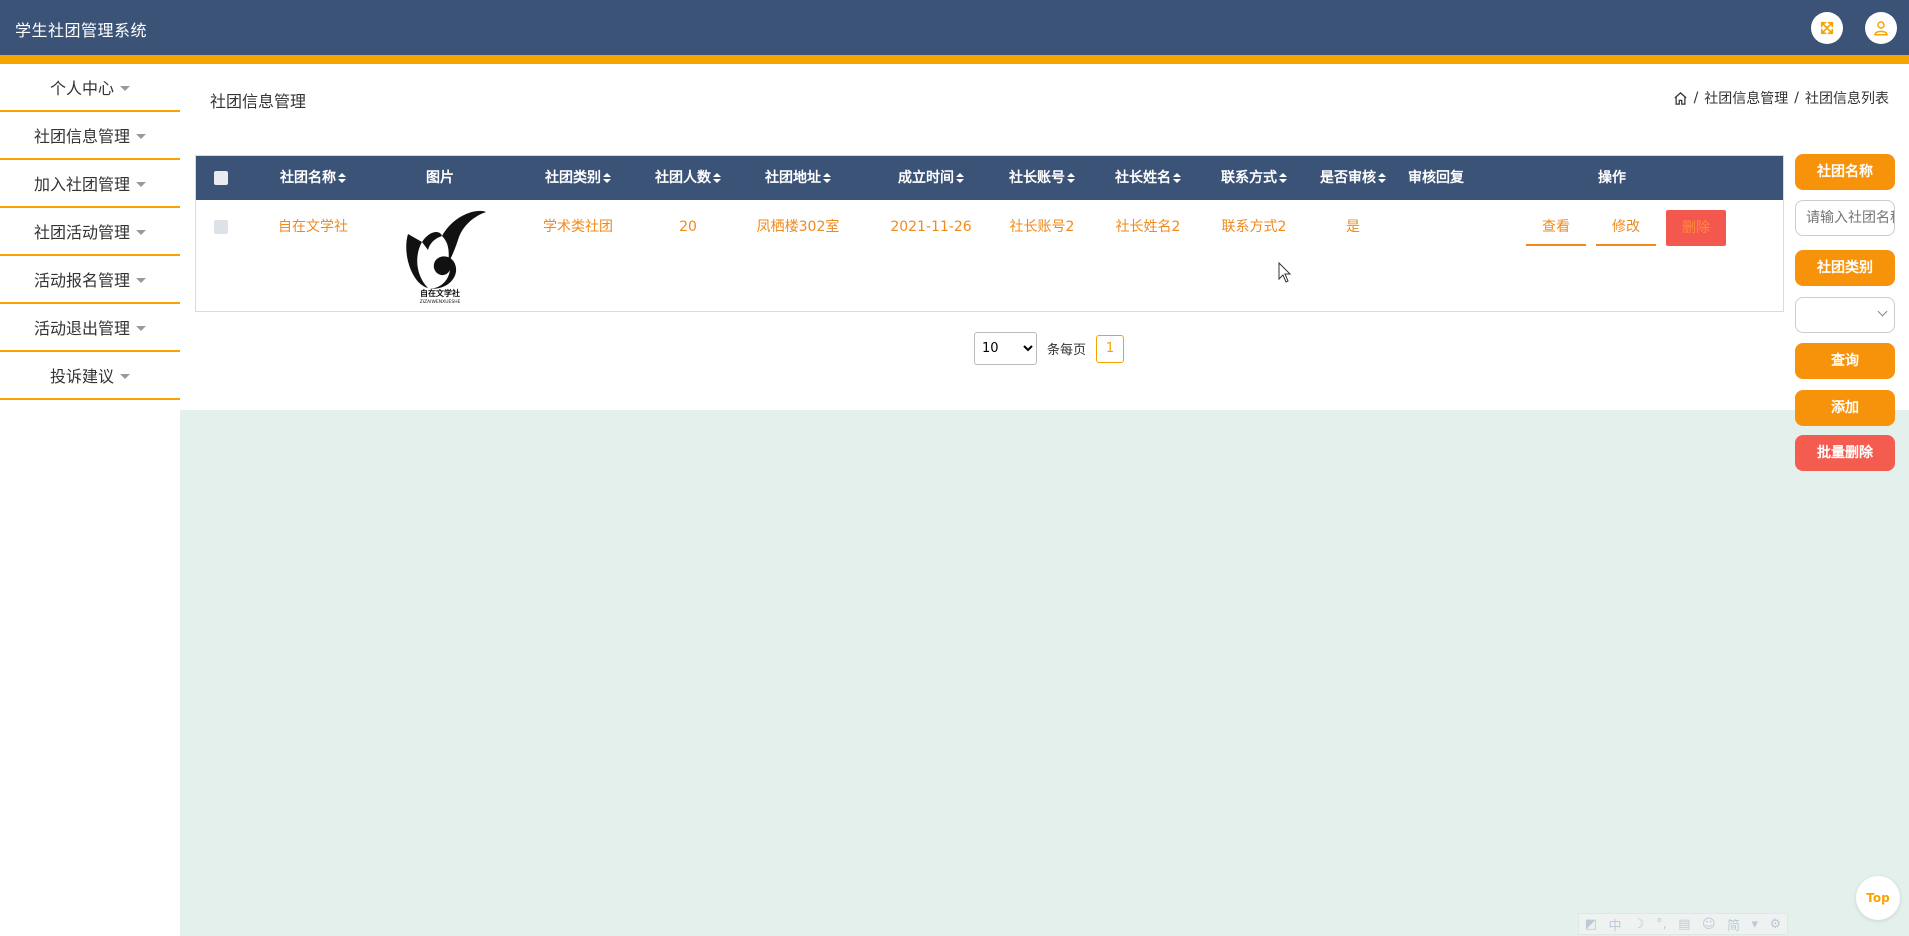 The height and width of the screenshot is (936, 1909). What do you see at coordinates (81, 30) in the screenshot?
I see `app-title: 学生社团管理系统` at bounding box center [81, 30].